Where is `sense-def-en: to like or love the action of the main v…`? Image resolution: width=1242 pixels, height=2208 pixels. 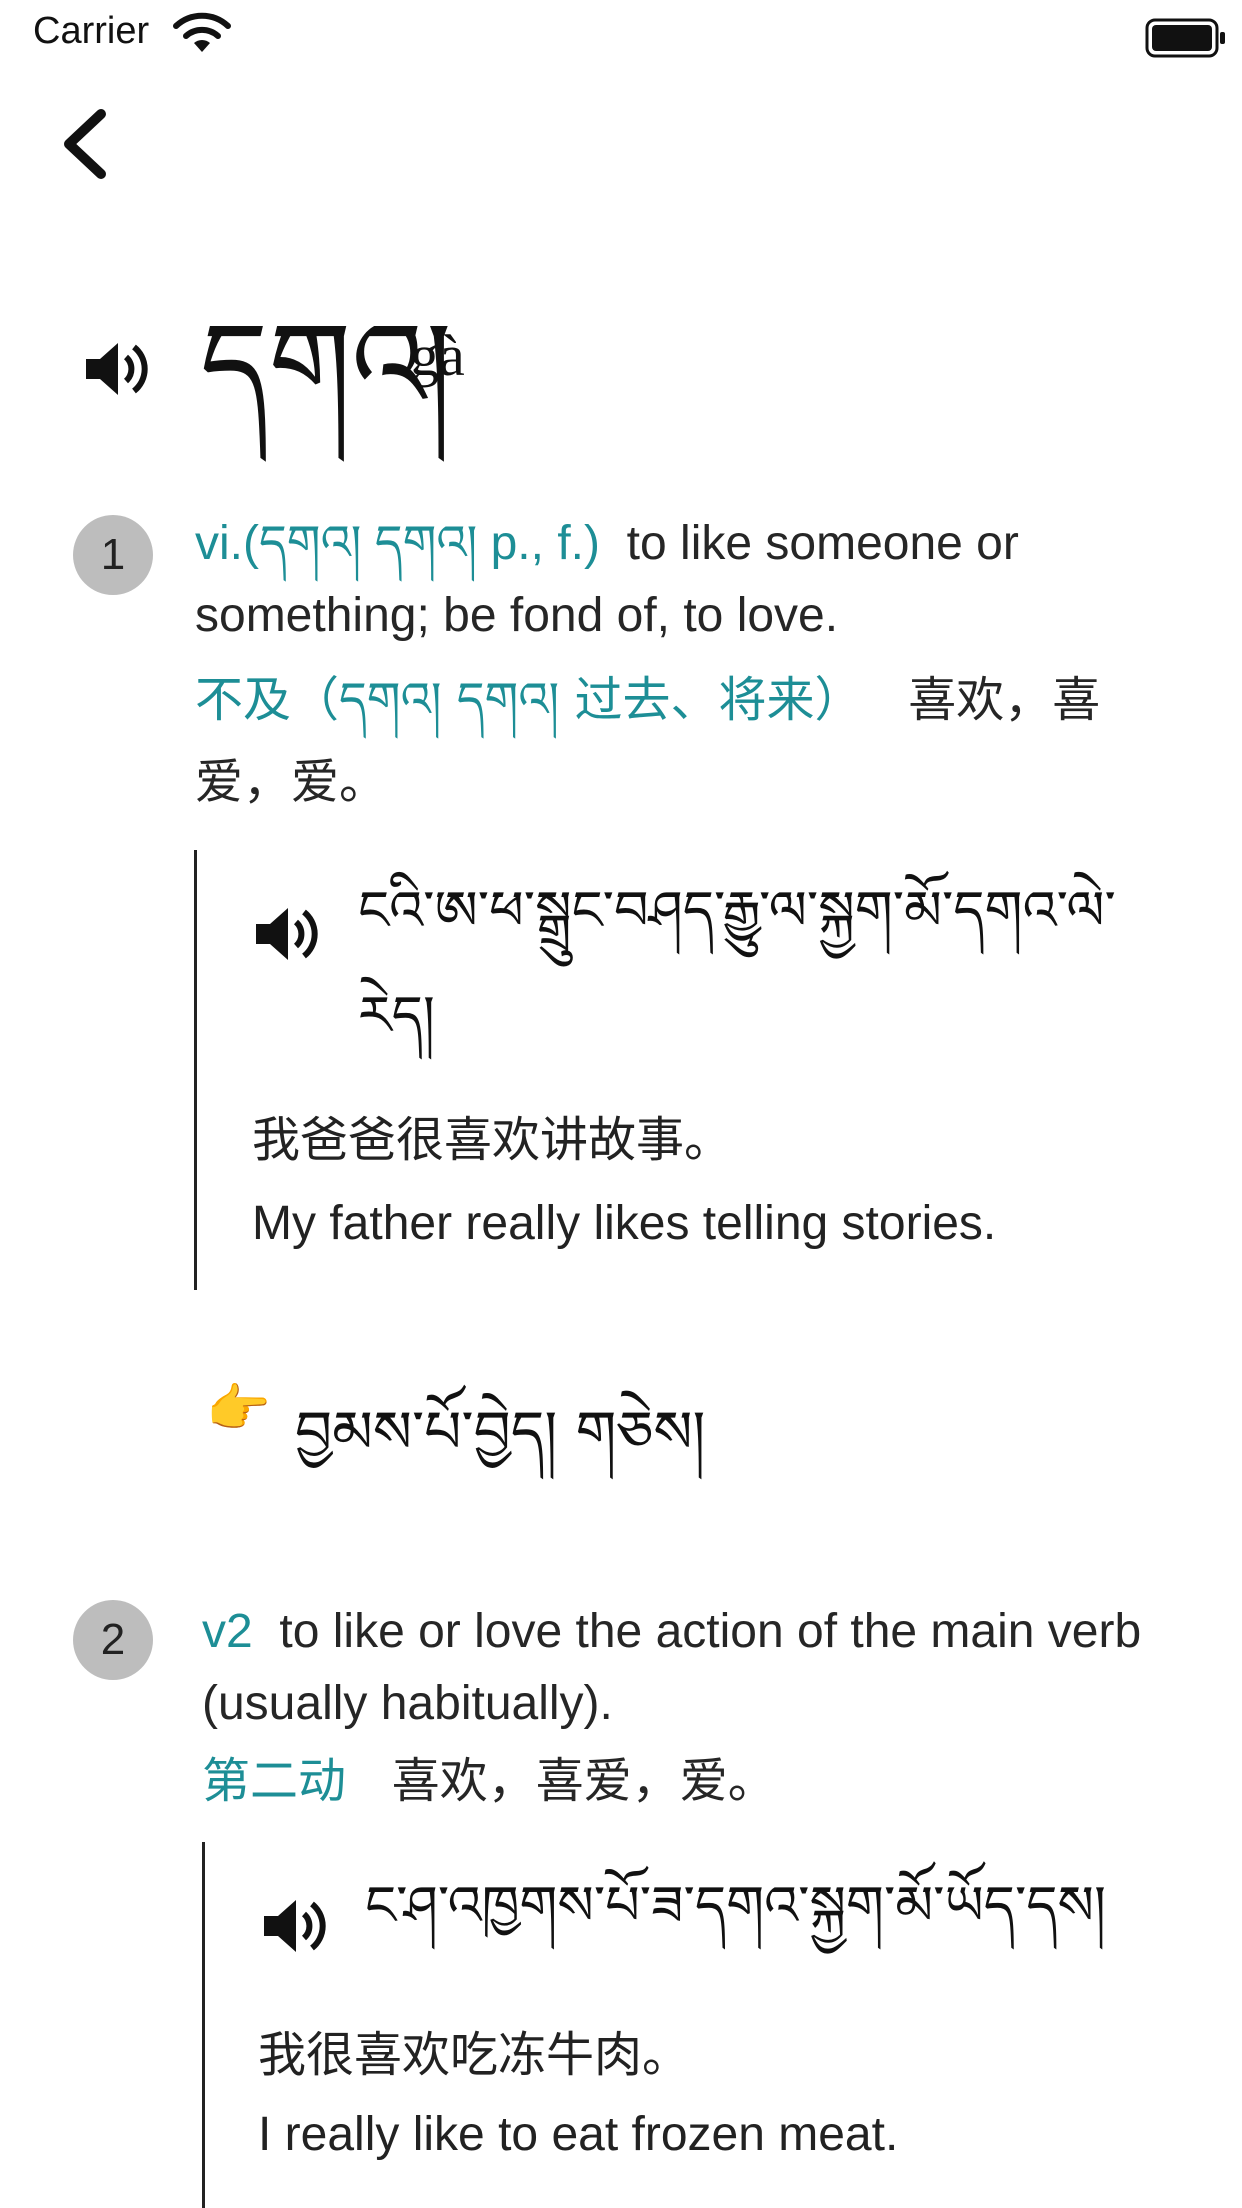 sense-def-en: to like or love the action of the main v… is located at coordinates (672, 1667).